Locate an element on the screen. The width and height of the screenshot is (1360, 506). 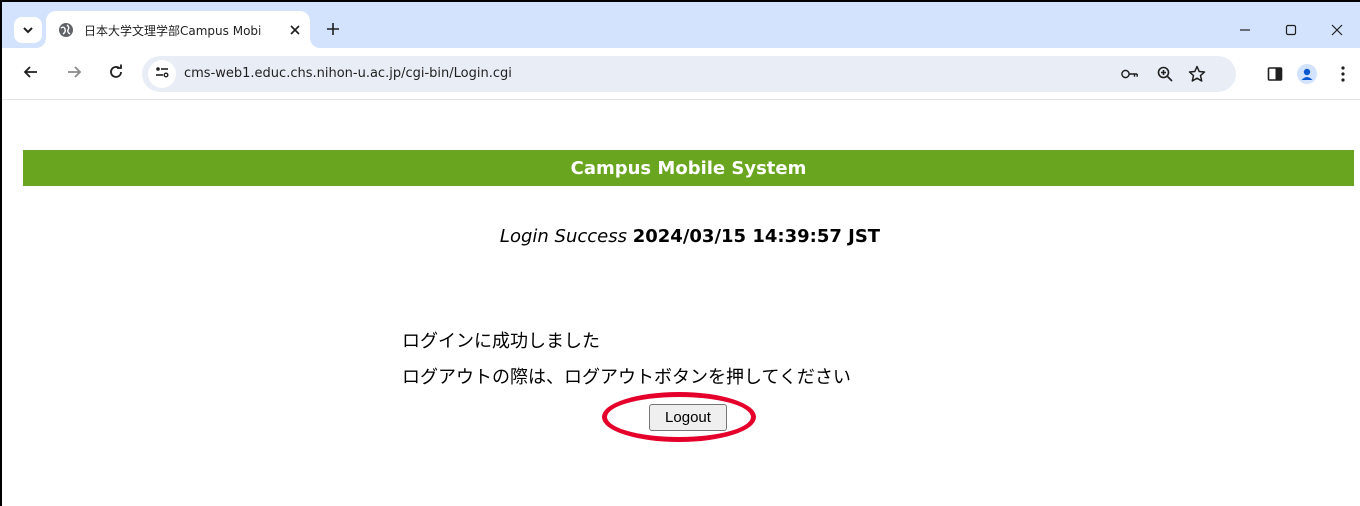
close-icon is located at coordinates (295, 30).